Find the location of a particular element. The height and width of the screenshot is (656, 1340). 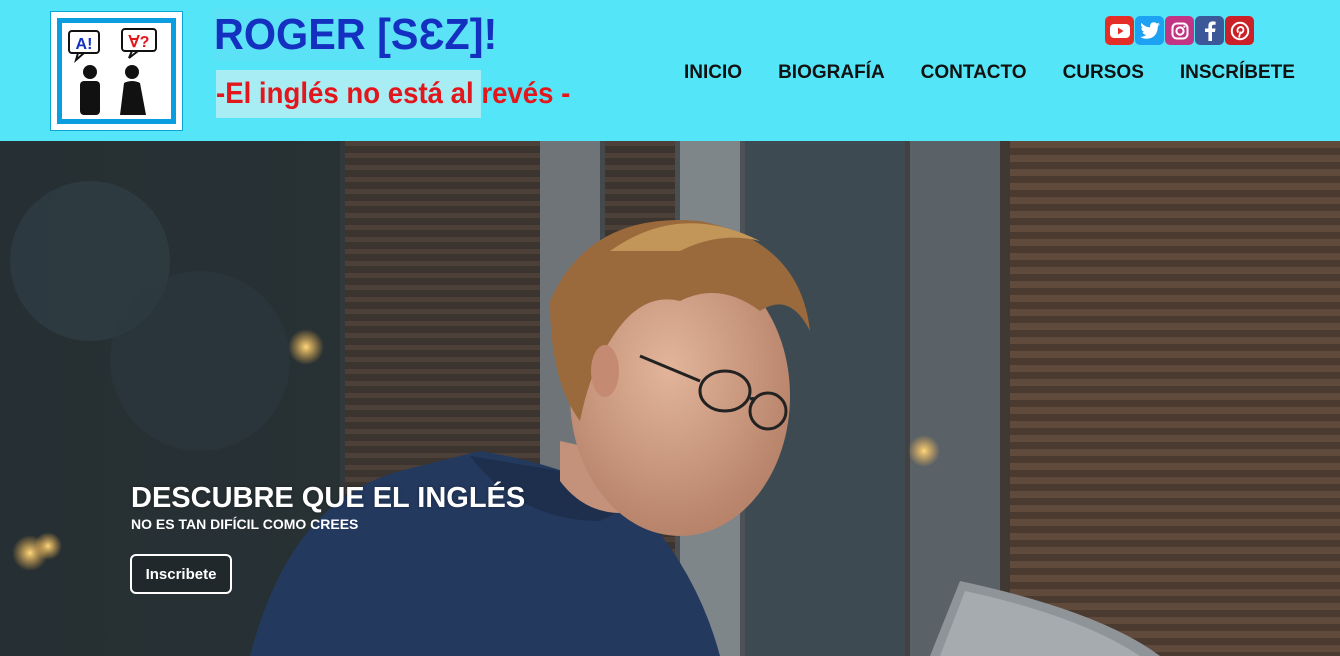

brand-tagline: -El inglés no está al revés - is located at coordinates (393, 94).